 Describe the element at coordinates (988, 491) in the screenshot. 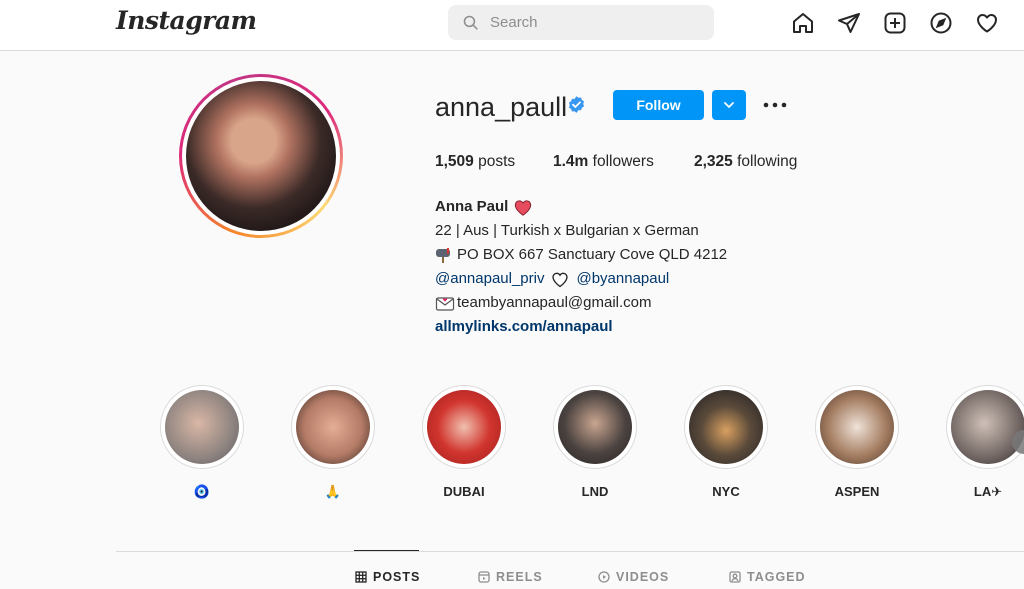

I see `highlight-label: LA✈` at that location.